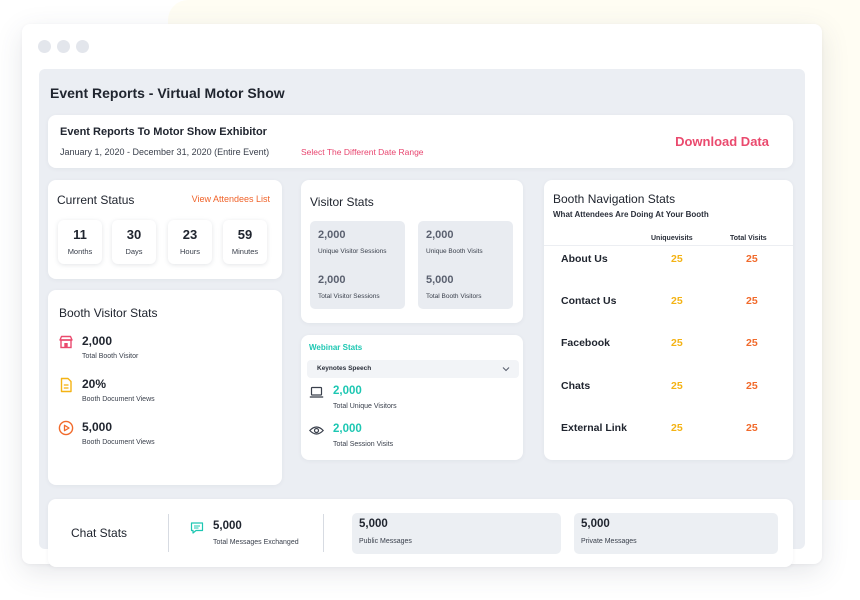 This screenshot has width=860, height=600. Describe the element at coordinates (167, 93) in the screenshot. I see `page-title: Event Reports - Virtual Motor Show` at that location.